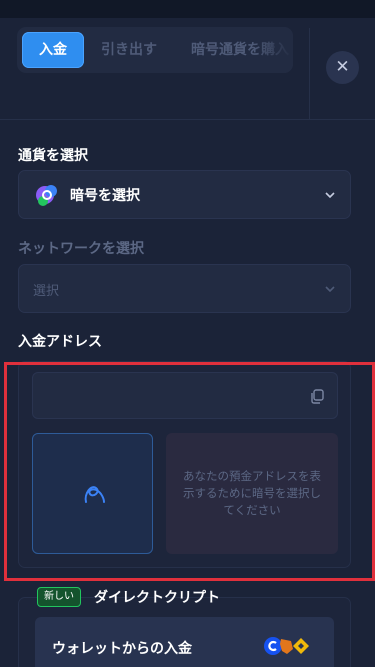  I want to click on crypto-coin-icon, so click(46, 195).